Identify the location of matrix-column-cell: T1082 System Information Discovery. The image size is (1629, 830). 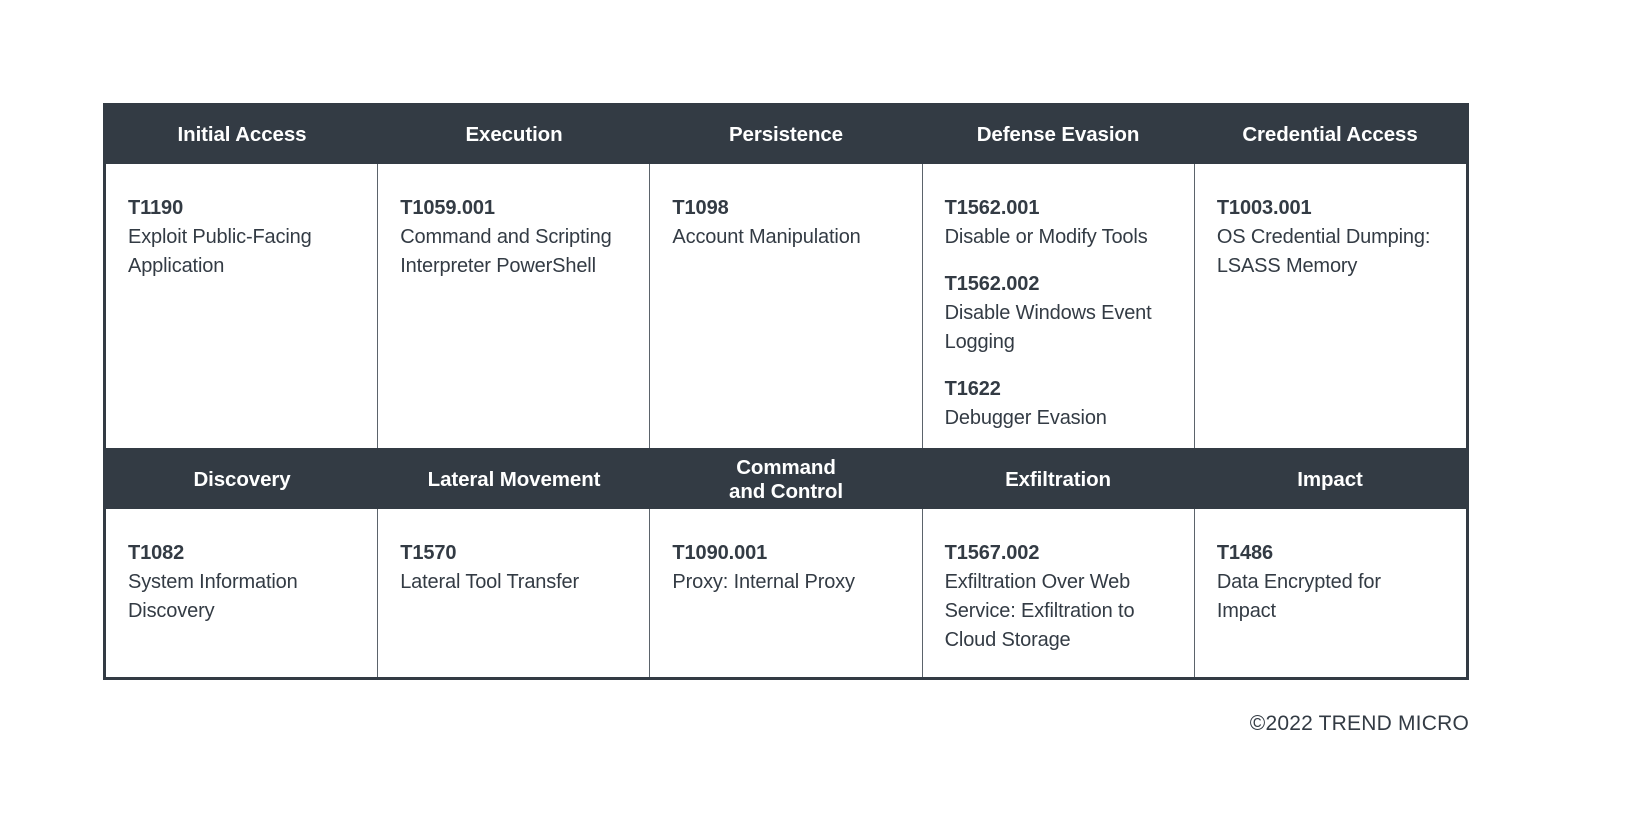
(242, 593).